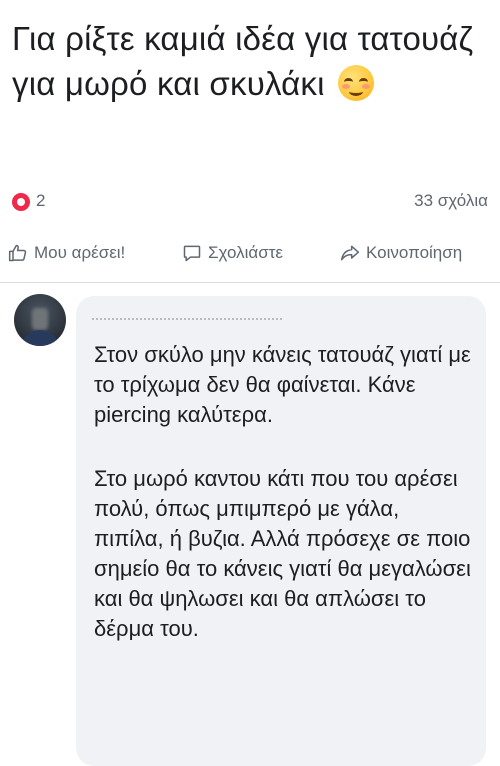  Describe the element at coordinates (17, 253) in the screenshot. I see `thumbs-up-icon` at that location.